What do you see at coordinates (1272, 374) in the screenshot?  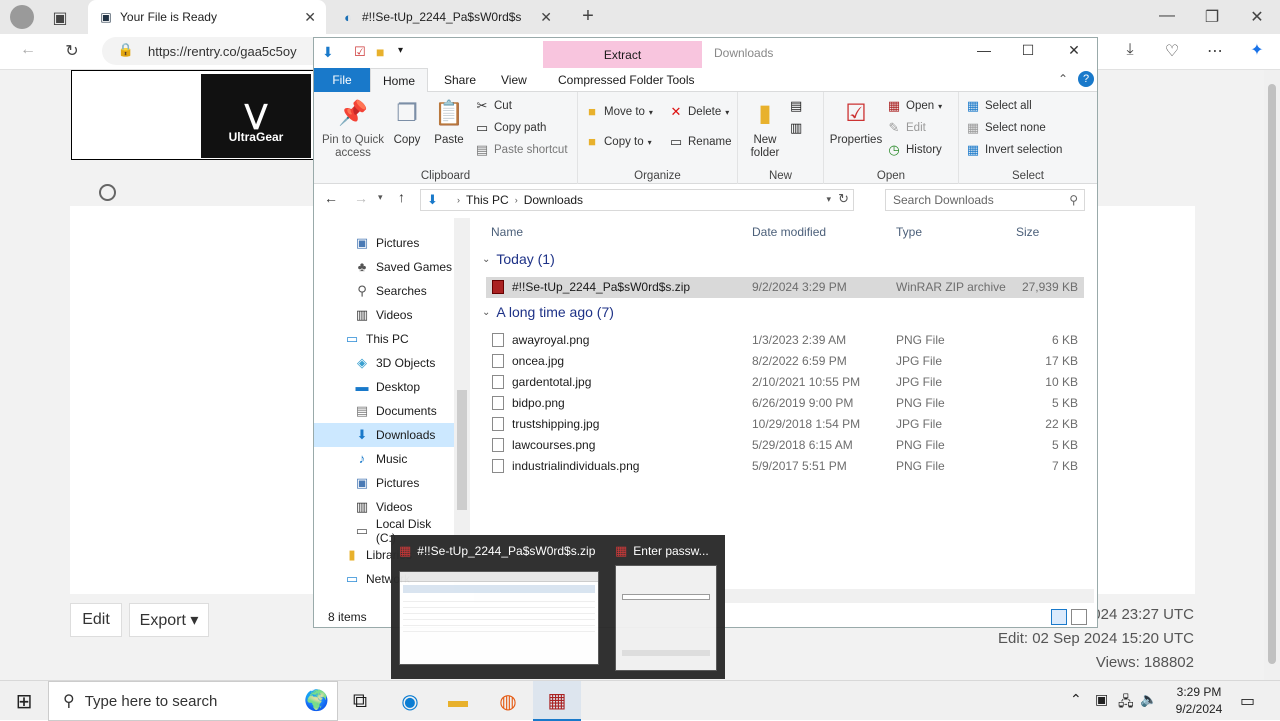 I see `page-scrollbar-thumb` at bounding box center [1272, 374].